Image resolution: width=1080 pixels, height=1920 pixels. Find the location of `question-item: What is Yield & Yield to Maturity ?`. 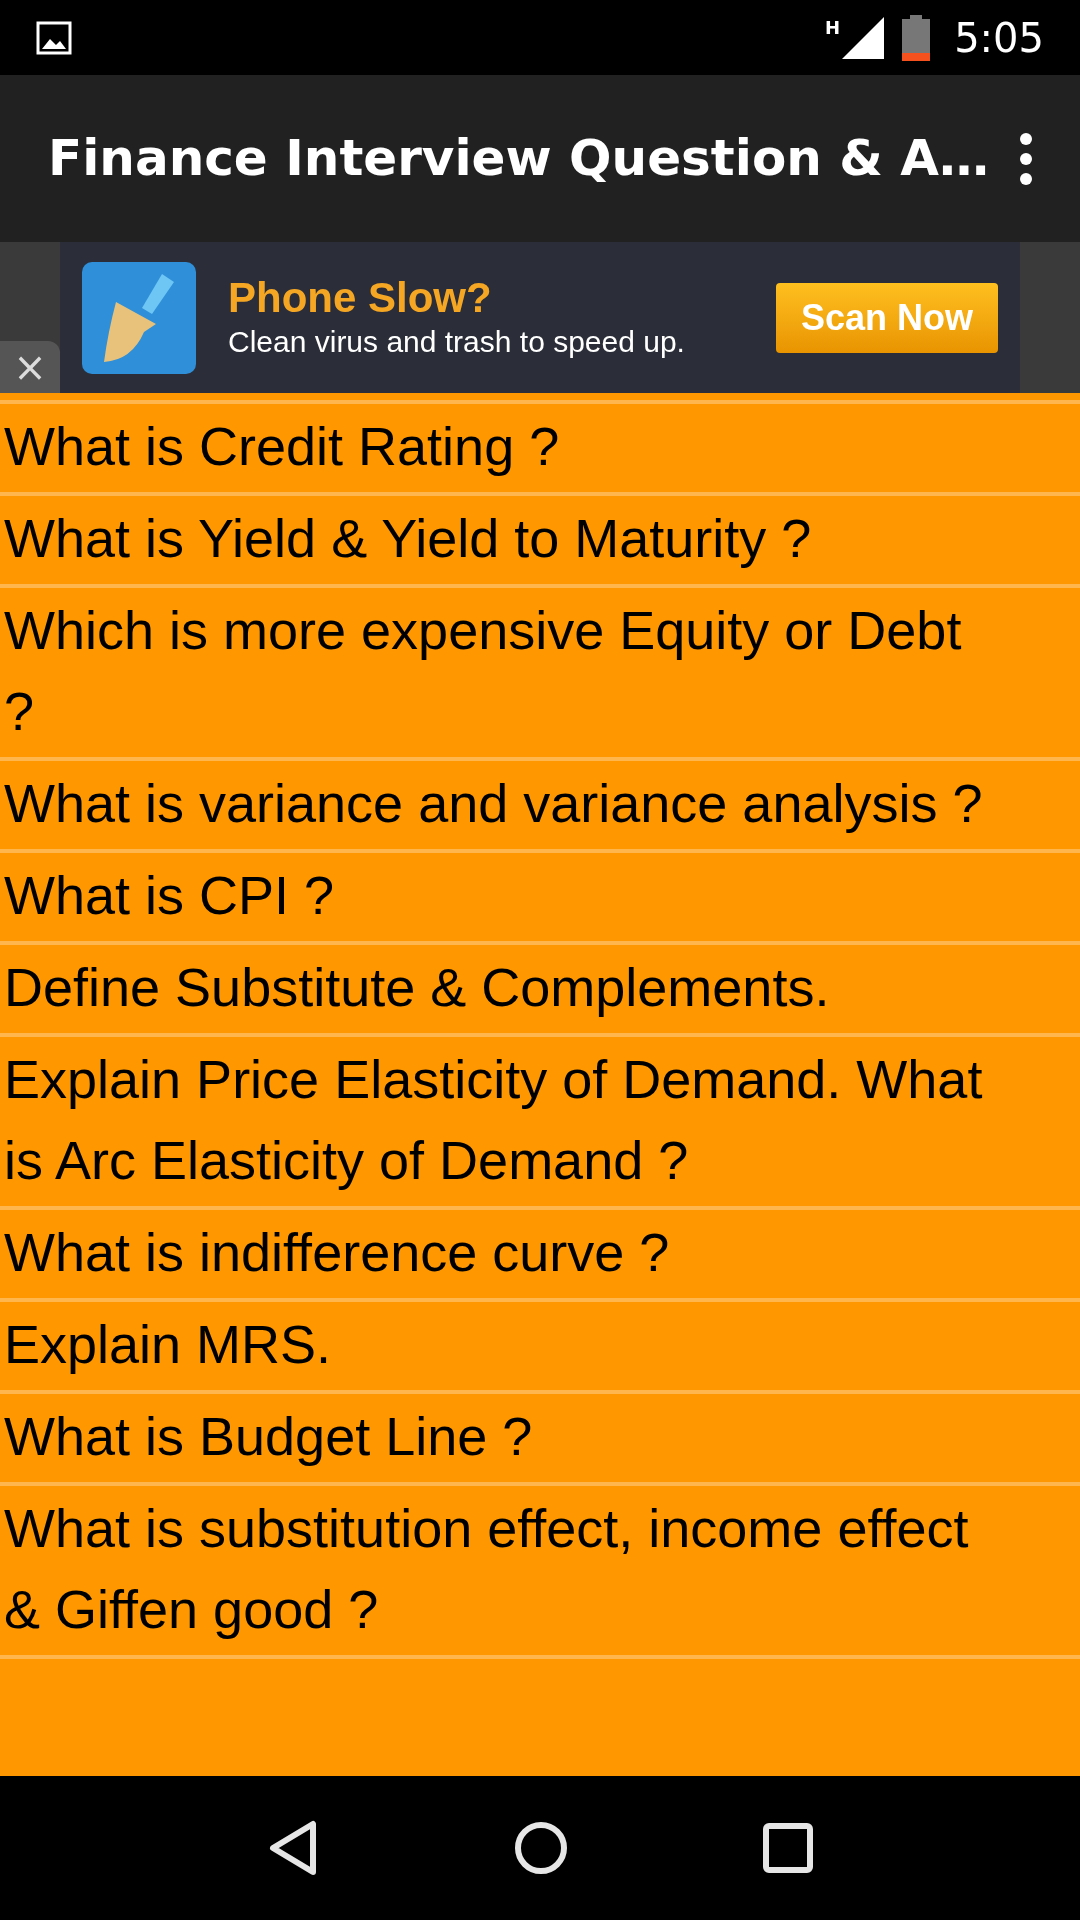

question-item: What is Yield & Yield to Maturity ? is located at coordinates (540, 542).